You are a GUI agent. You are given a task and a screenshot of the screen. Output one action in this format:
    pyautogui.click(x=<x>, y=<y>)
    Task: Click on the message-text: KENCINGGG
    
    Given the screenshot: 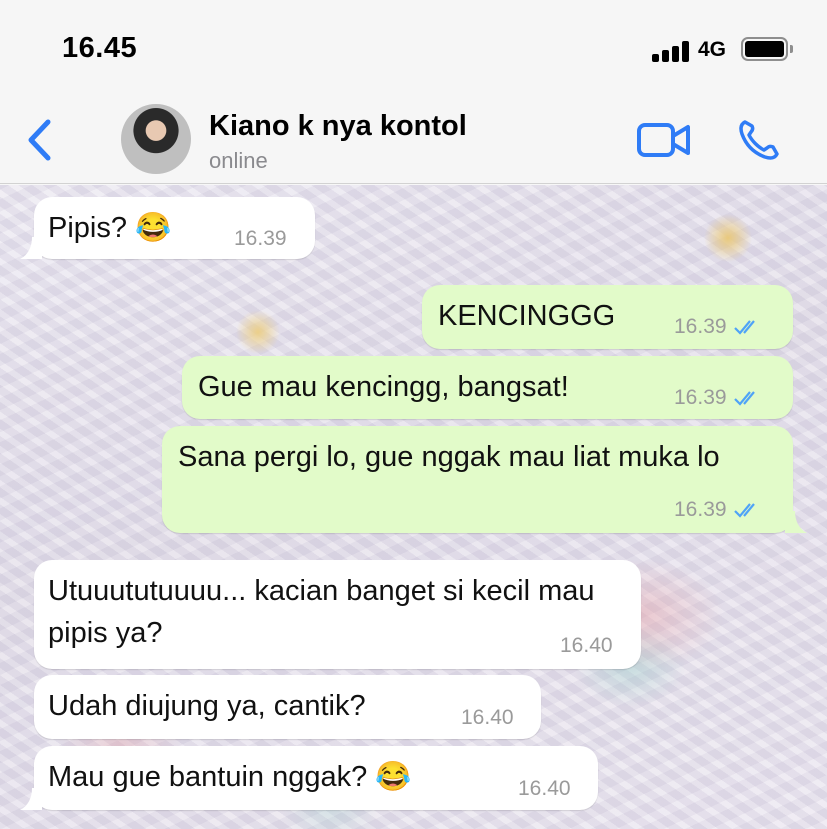 What is the action you would take?
    pyautogui.click(x=527, y=316)
    